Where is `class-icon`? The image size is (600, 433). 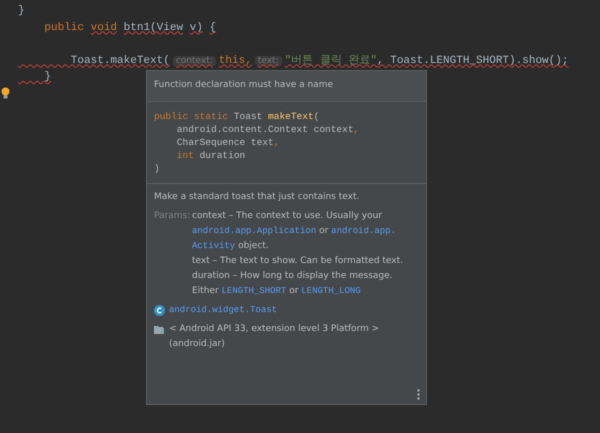
class-icon is located at coordinates (159, 310).